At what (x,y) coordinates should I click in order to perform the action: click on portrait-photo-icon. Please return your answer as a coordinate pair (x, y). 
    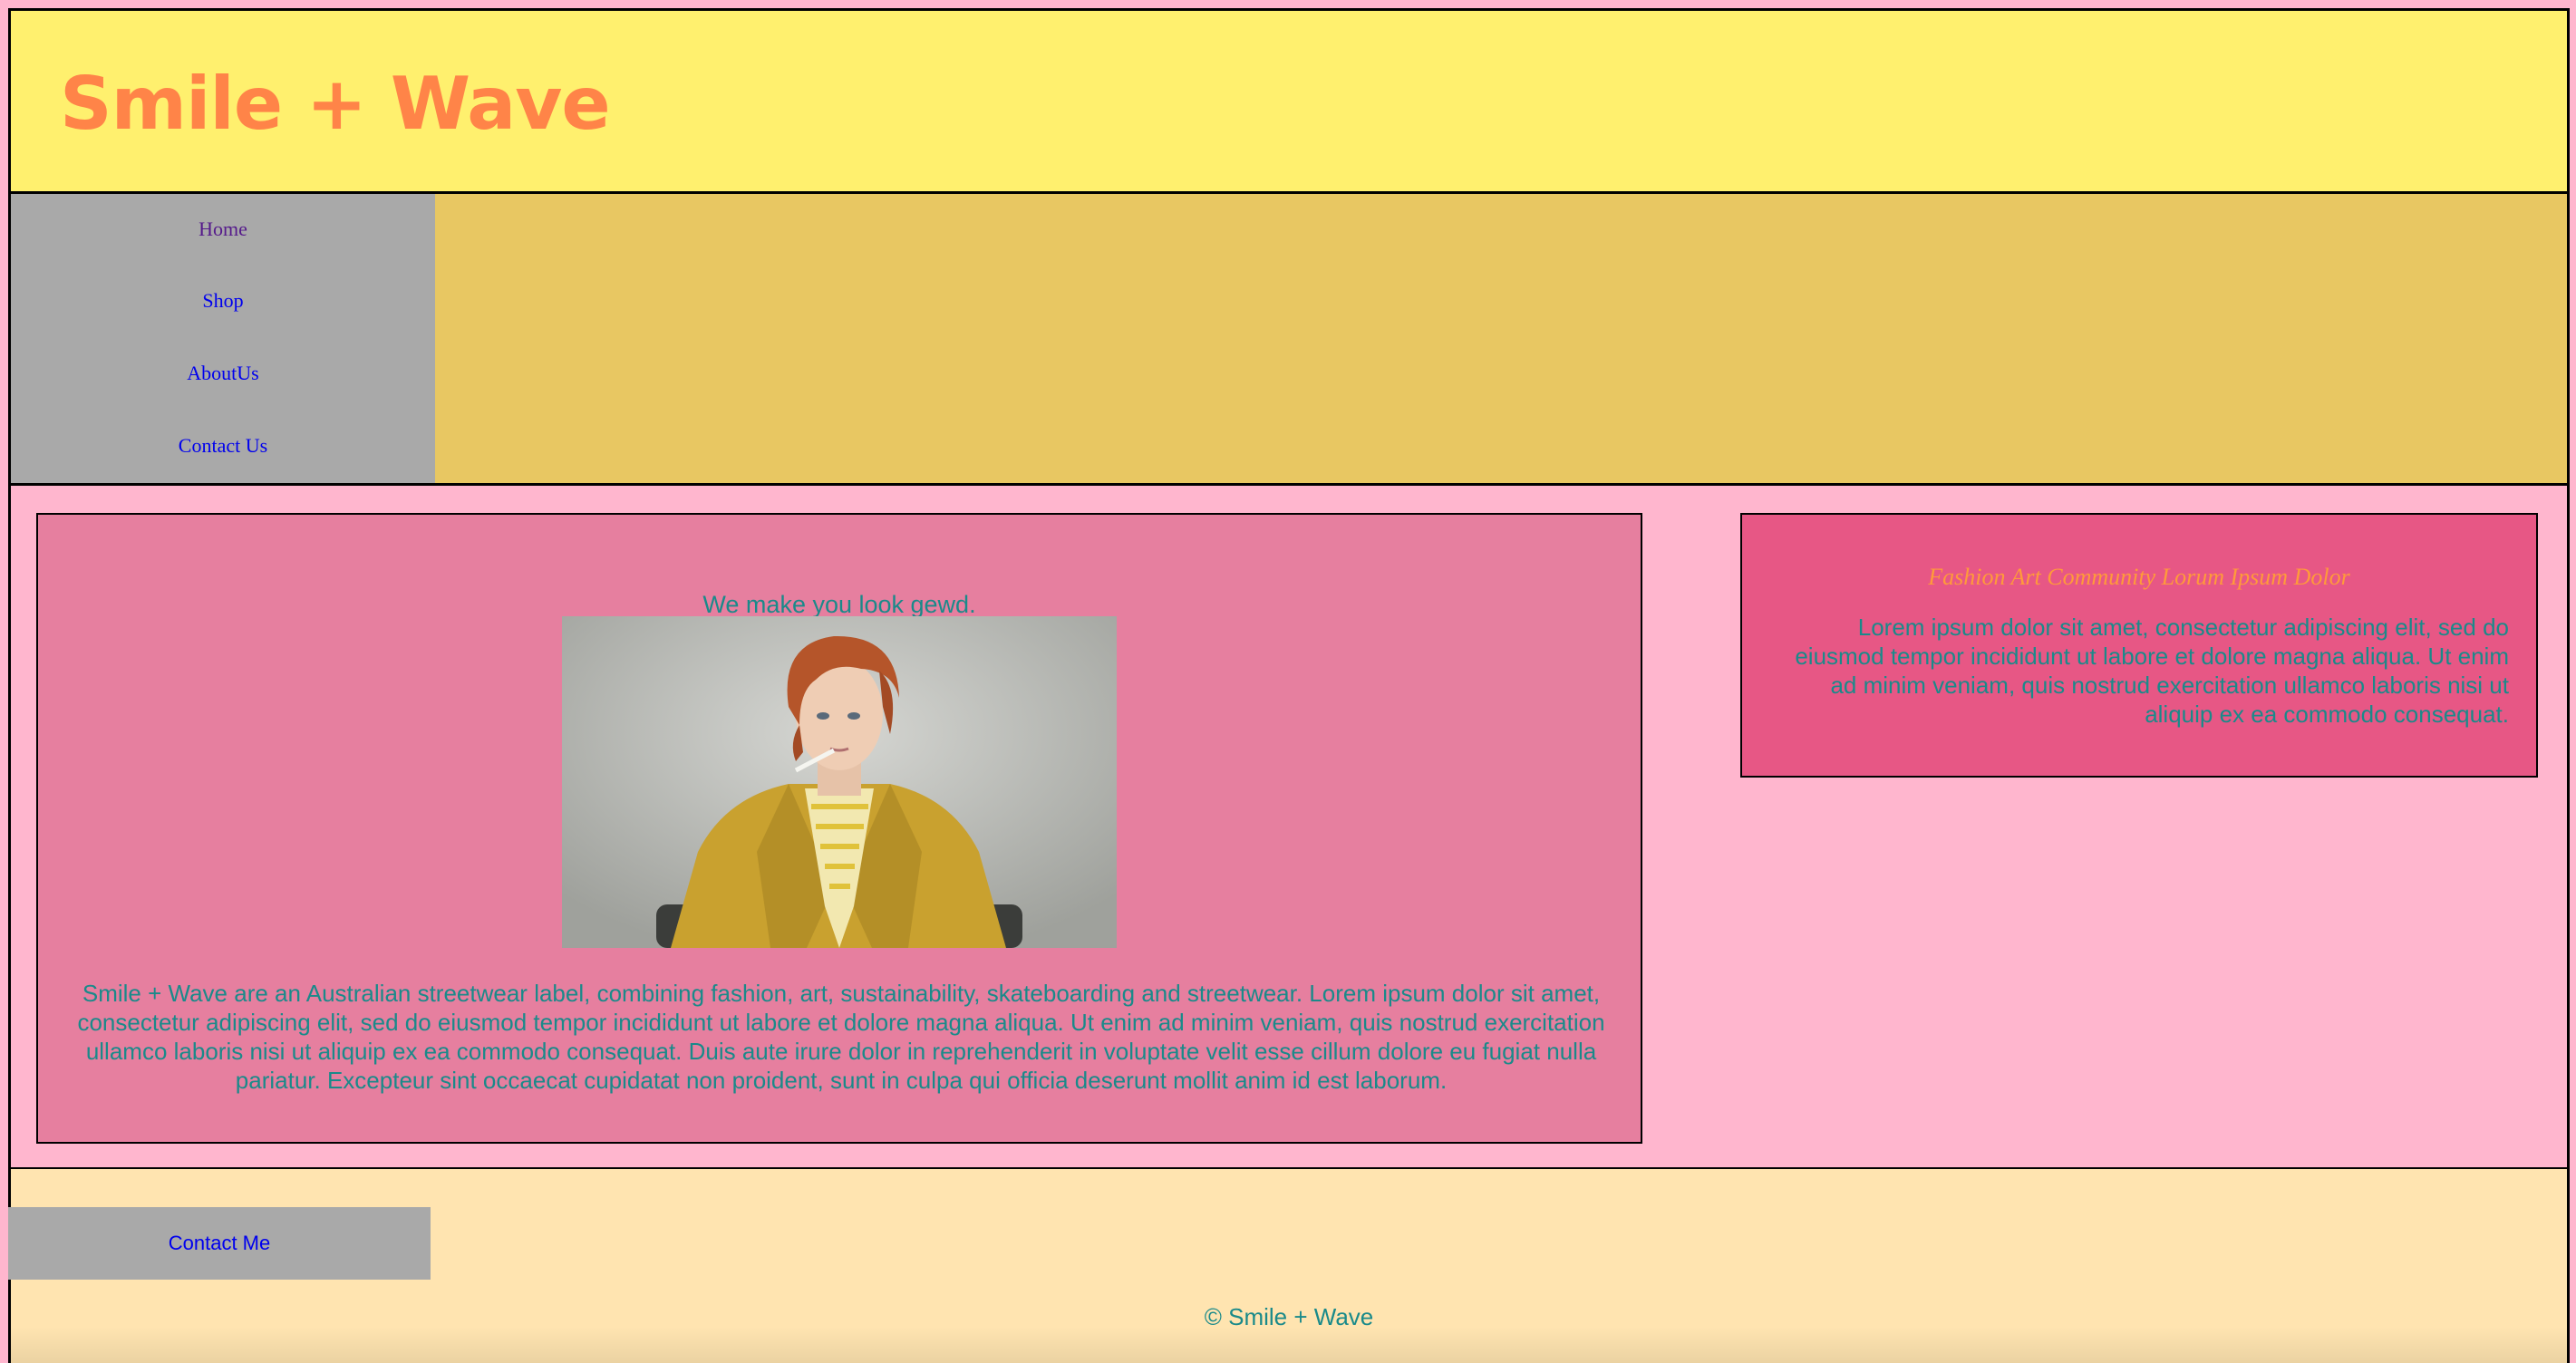
    Looking at the image, I should click on (839, 782).